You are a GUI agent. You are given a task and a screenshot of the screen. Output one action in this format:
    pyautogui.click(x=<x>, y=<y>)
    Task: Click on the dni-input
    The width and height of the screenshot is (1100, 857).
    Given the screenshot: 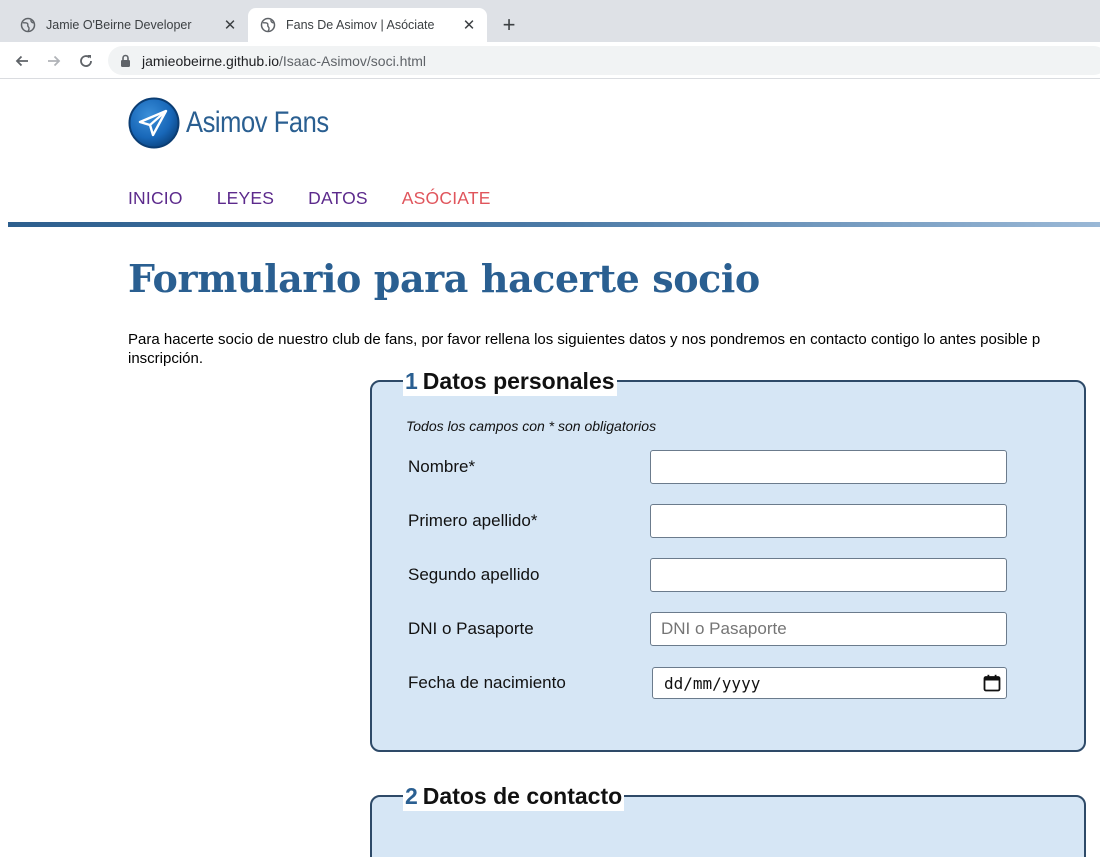 What is the action you would take?
    pyautogui.click(x=828, y=629)
    